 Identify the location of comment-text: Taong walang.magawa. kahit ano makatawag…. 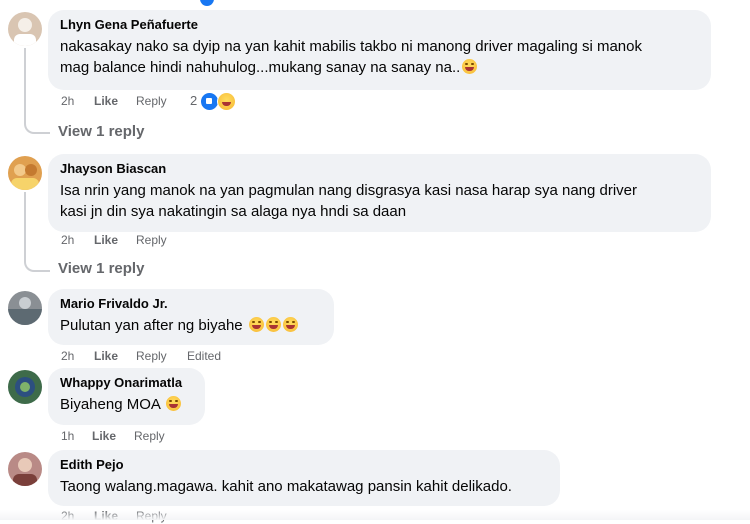
(304, 486).